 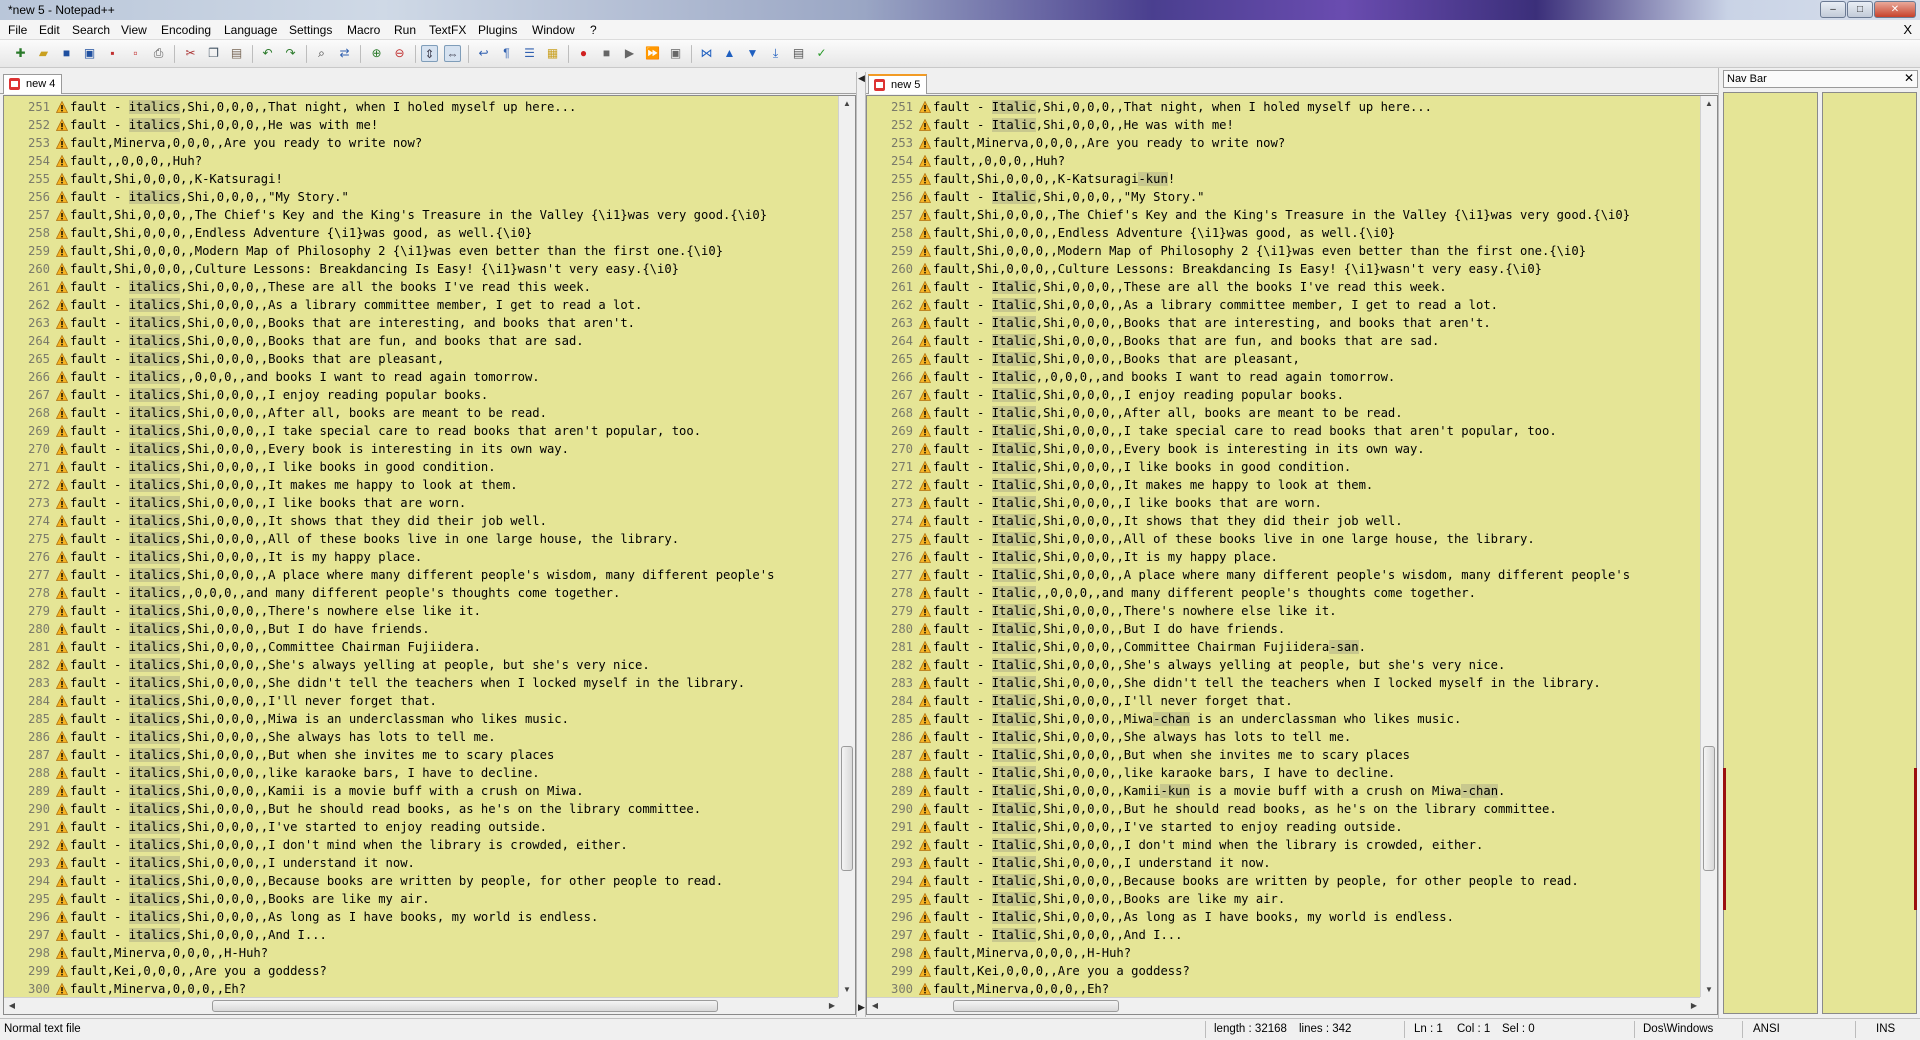 I want to click on run-multiple-icon: ⏩, so click(x=652, y=53).